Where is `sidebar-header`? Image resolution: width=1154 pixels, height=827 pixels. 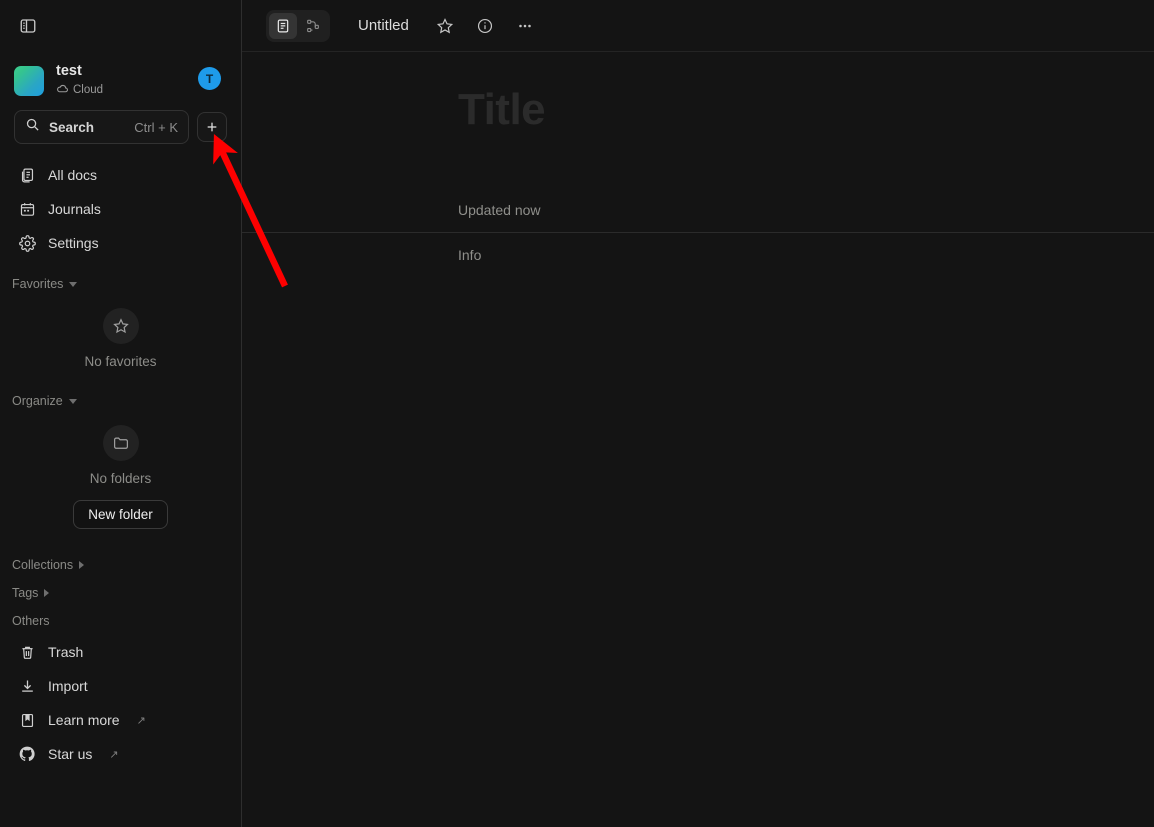 sidebar-header is located at coordinates (120, 26).